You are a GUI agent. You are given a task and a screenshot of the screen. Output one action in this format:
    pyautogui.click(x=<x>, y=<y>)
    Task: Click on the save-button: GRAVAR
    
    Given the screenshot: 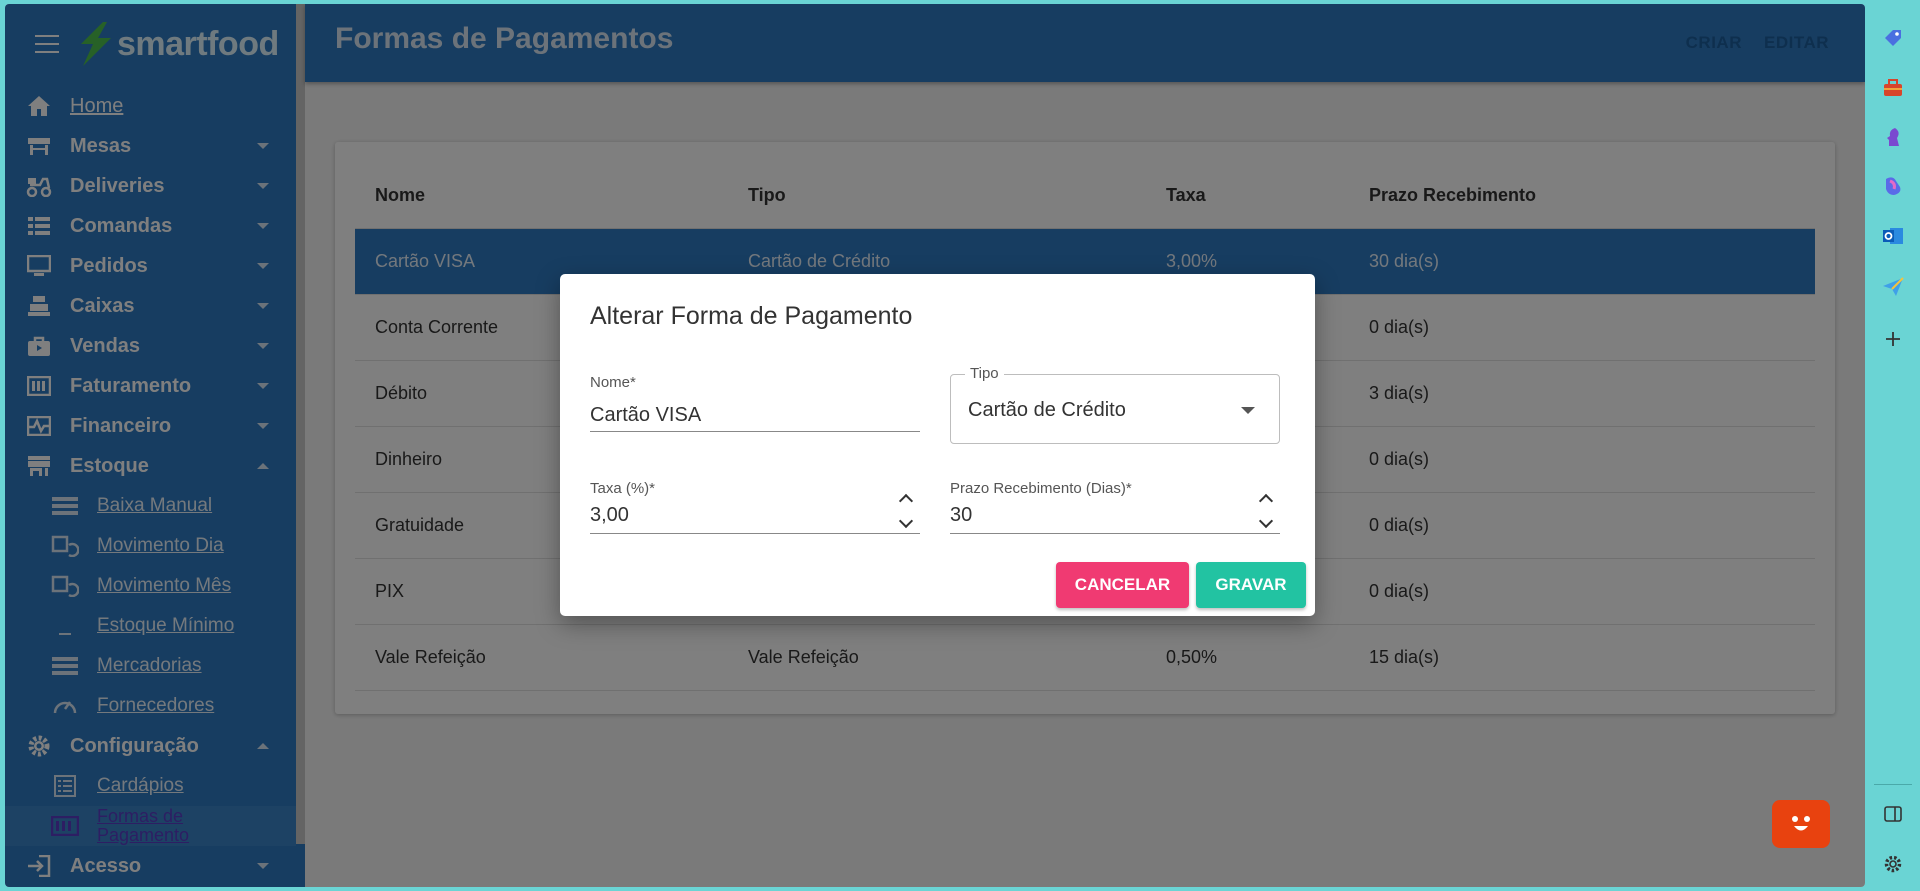 What is the action you would take?
    pyautogui.click(x=1251, y=585)
    